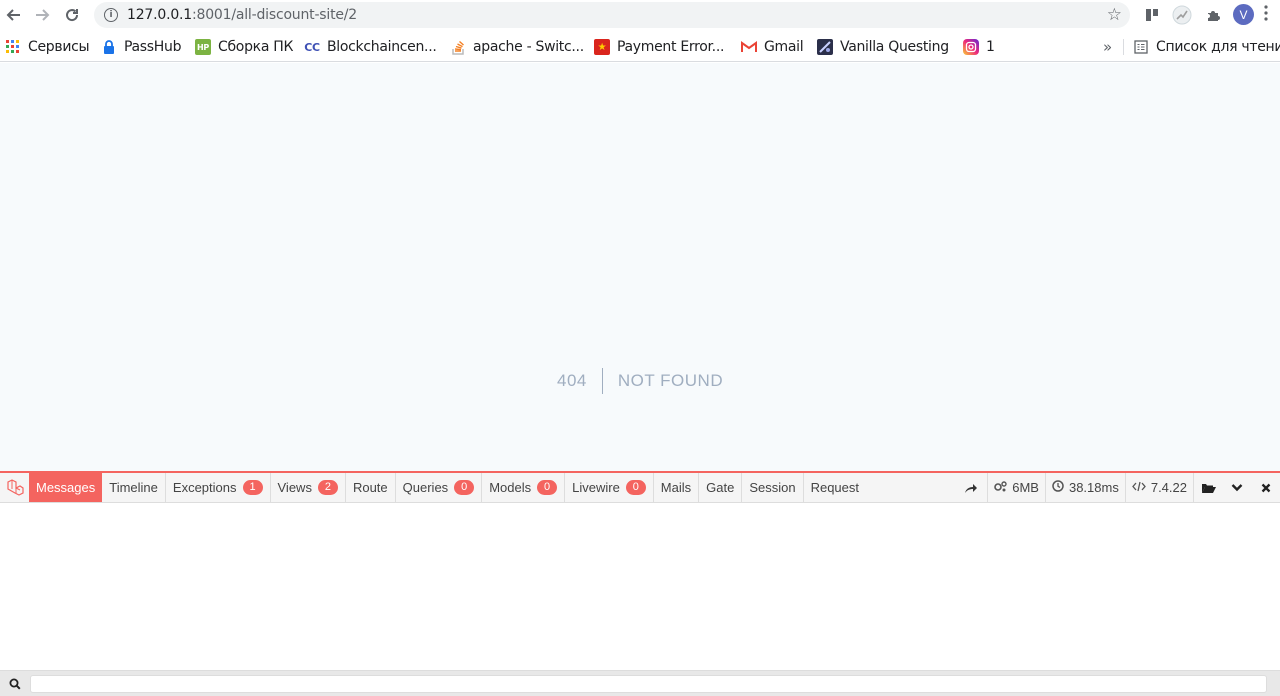 The width and height of the screenshot is (1280, 696). I want to click on debugbar-tab-exceptions: Exceptions 1, so click(218, 487).